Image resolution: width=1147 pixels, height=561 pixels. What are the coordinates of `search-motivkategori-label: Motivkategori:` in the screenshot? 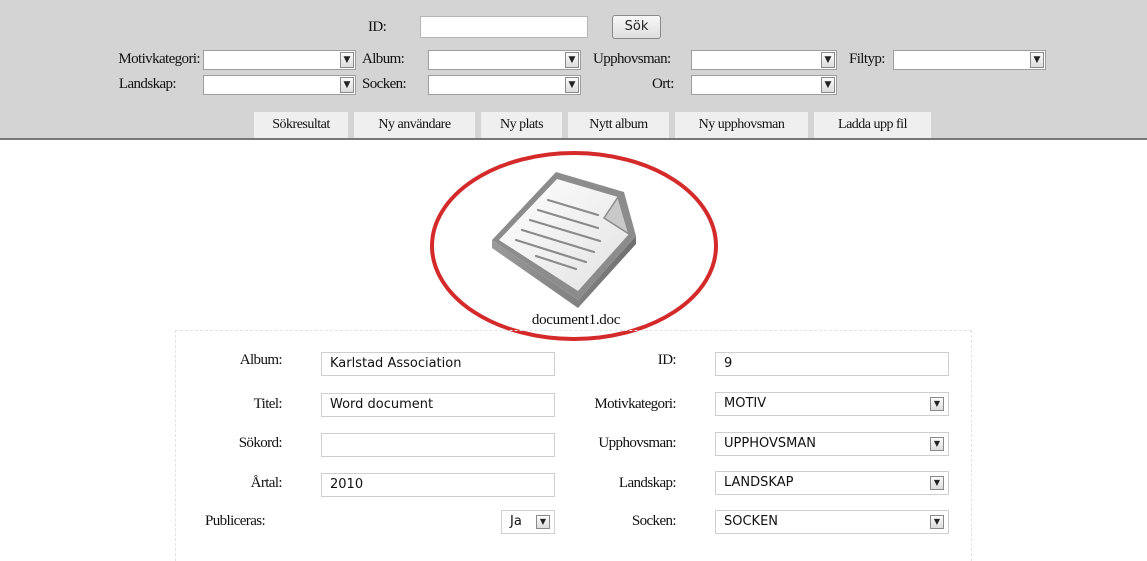 It's located at (159, 59).